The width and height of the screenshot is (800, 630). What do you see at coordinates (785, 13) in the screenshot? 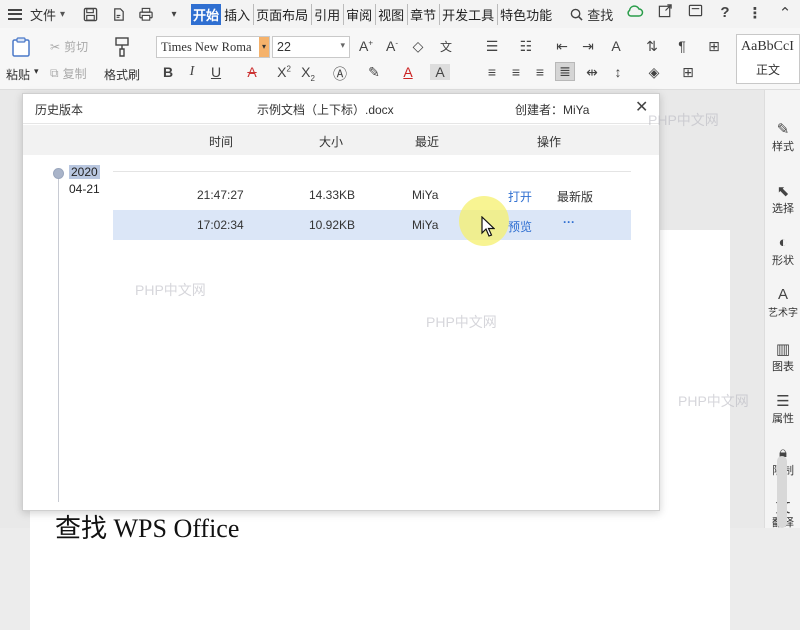
I see `collapse-ribbon-icon: ⌃` at bounding box center [785, 13].